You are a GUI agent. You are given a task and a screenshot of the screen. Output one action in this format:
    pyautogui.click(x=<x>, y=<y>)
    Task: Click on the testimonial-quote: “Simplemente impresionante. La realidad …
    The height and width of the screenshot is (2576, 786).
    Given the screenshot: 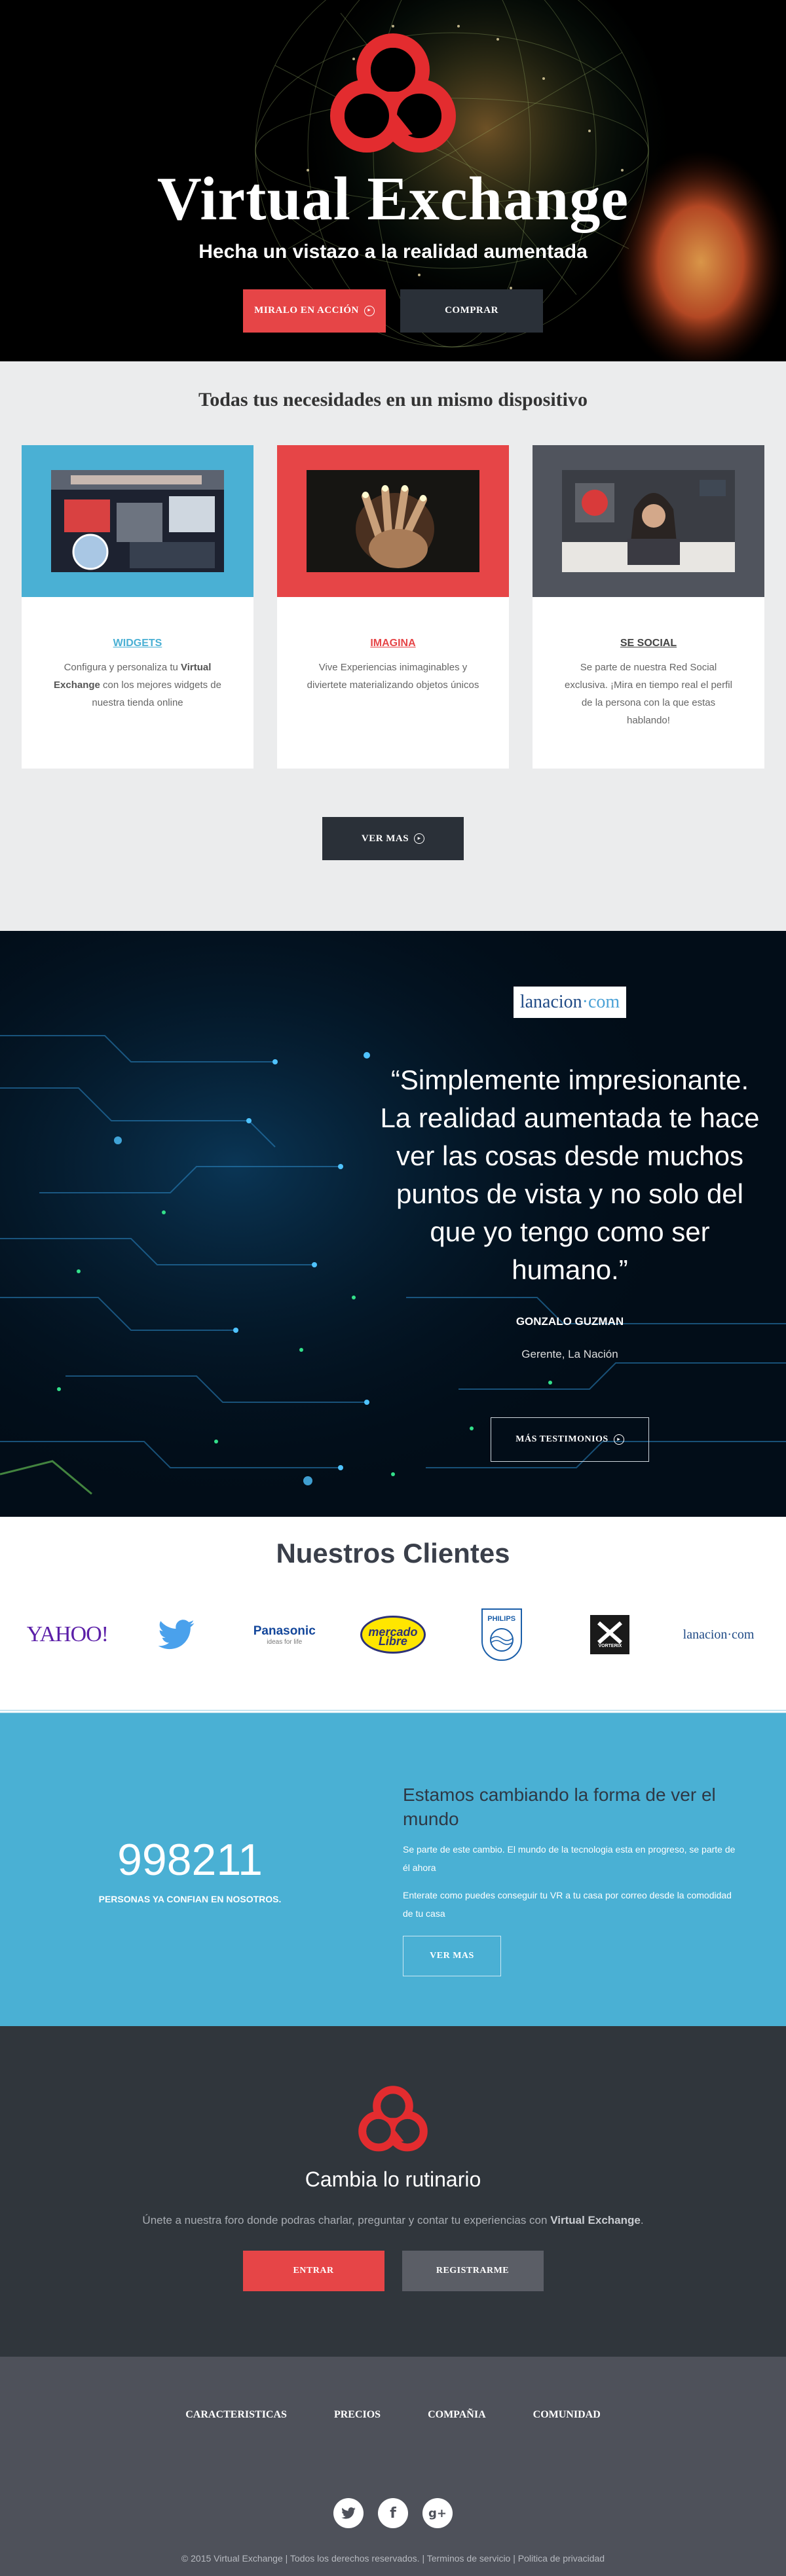 What is the action you would take?
    pyautogui.click(x=570, y=1174)
    